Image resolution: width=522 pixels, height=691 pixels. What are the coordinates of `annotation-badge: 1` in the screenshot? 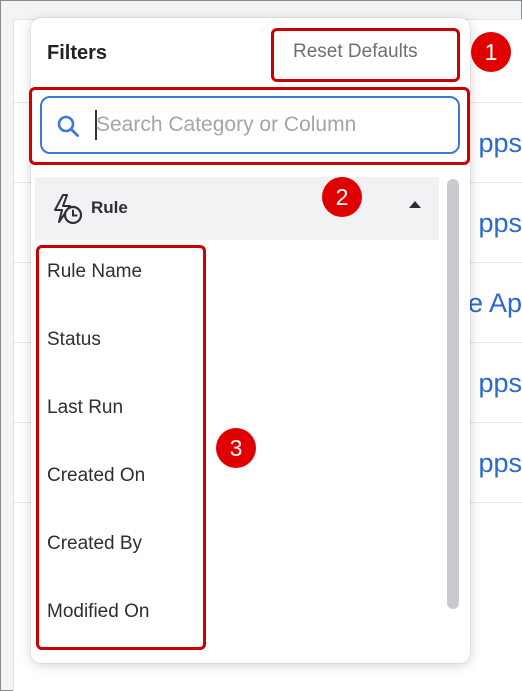 It's located at (491, 52).